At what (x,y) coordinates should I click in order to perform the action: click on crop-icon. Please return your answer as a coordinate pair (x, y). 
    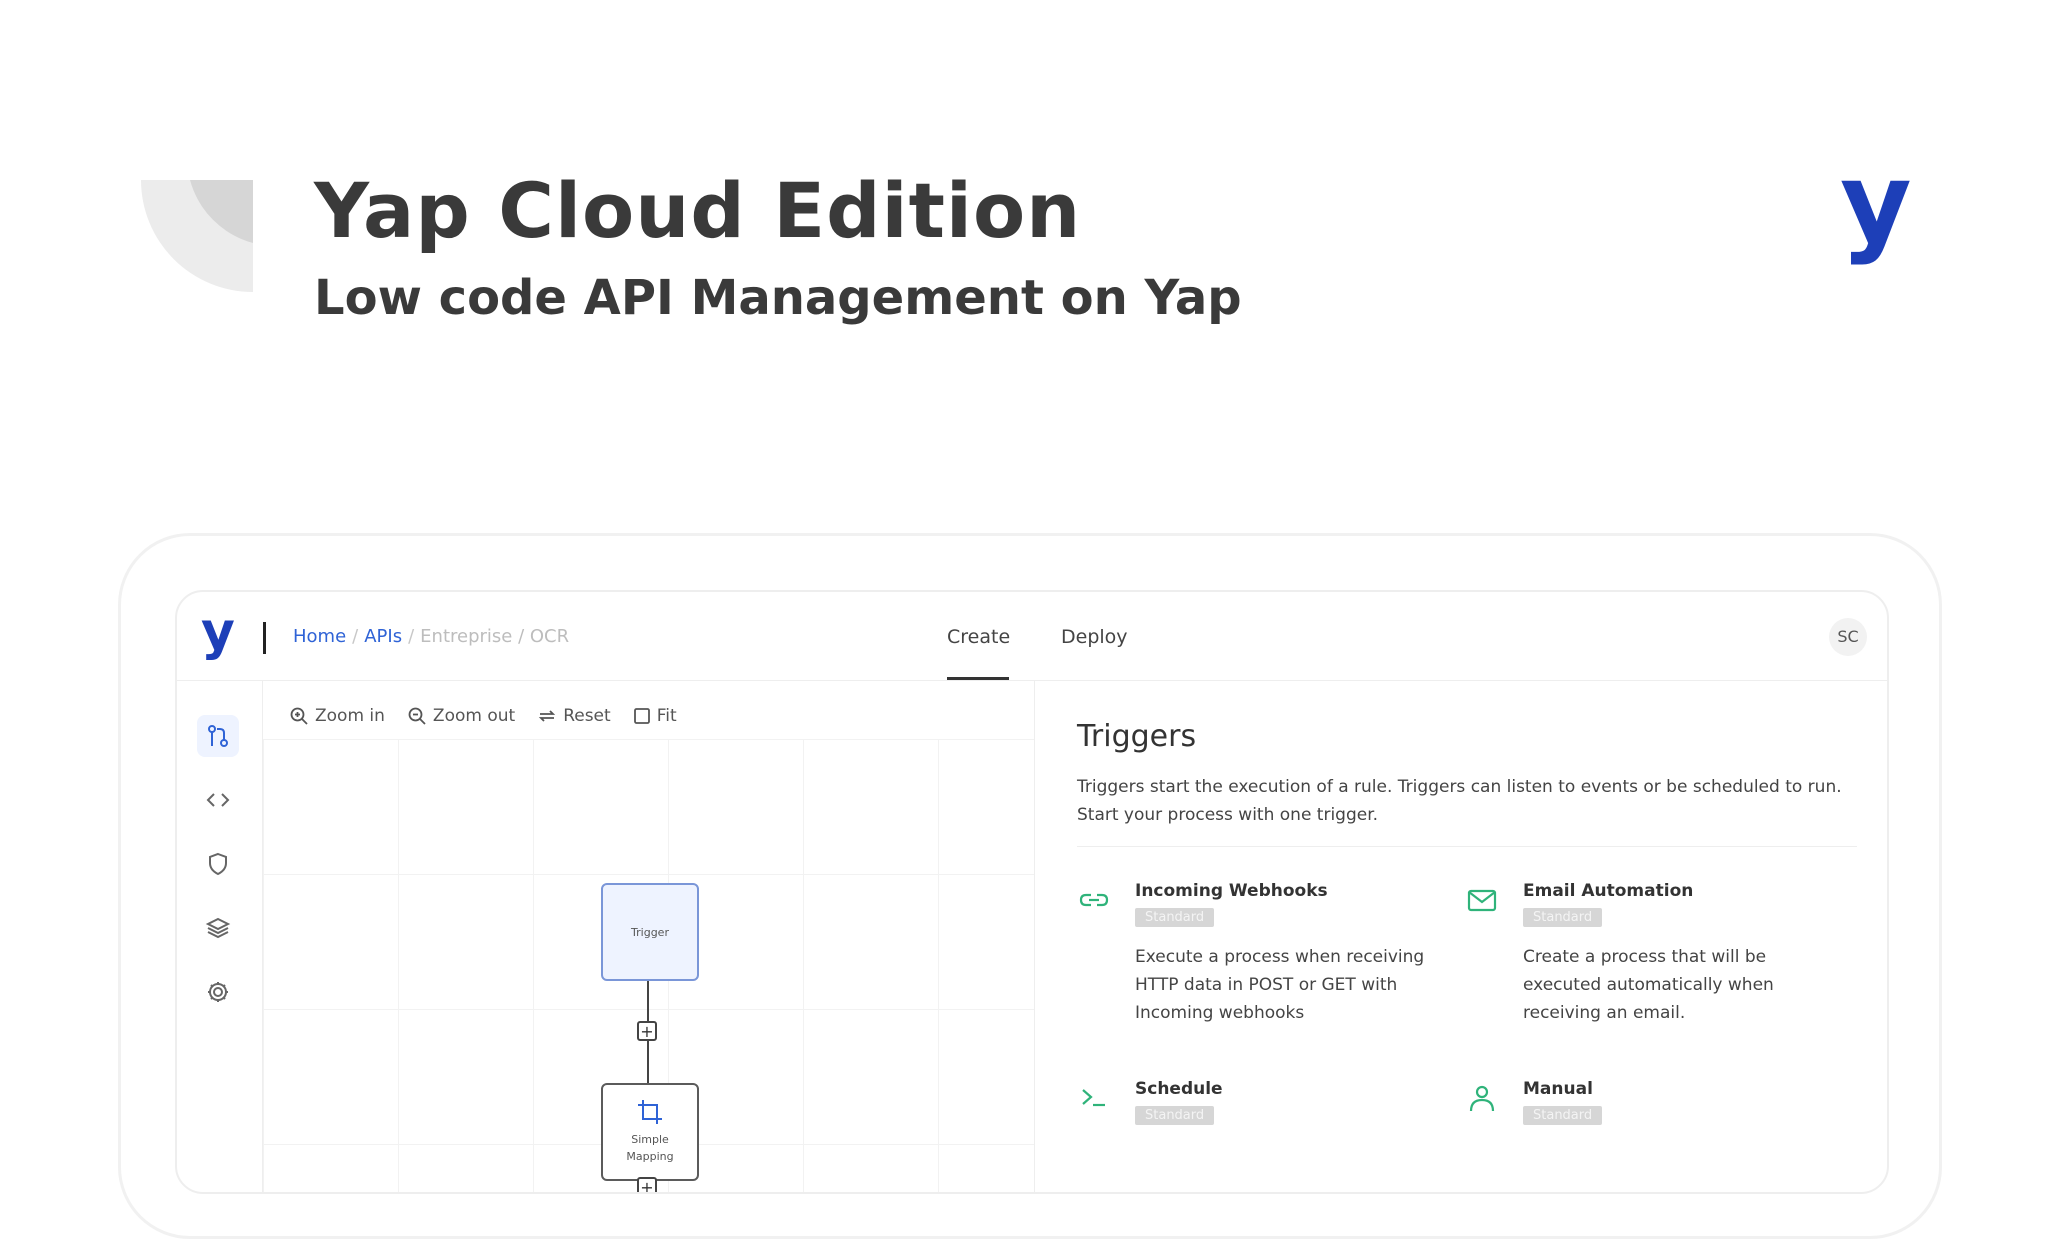
    Looking at the image, I should click on (650, 1112).